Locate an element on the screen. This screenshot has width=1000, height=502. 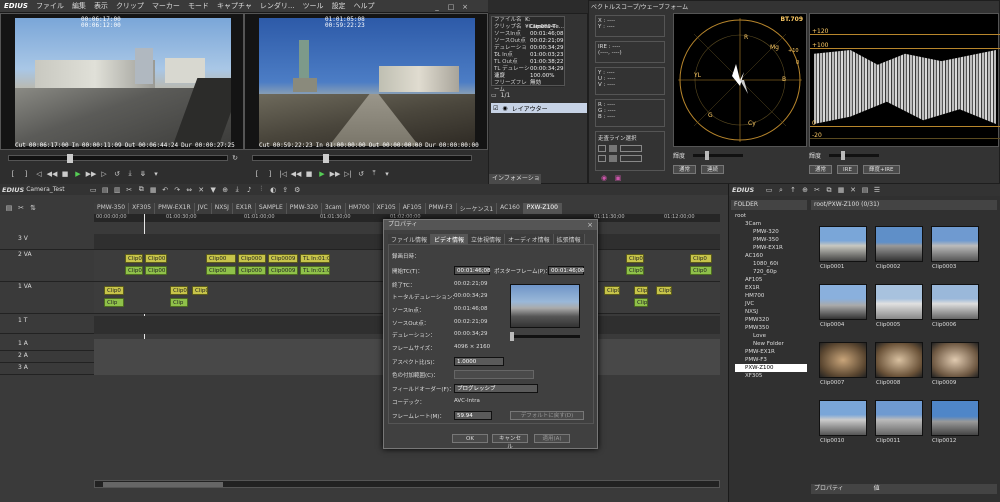
scan-field is located at coordinates (631, 148).